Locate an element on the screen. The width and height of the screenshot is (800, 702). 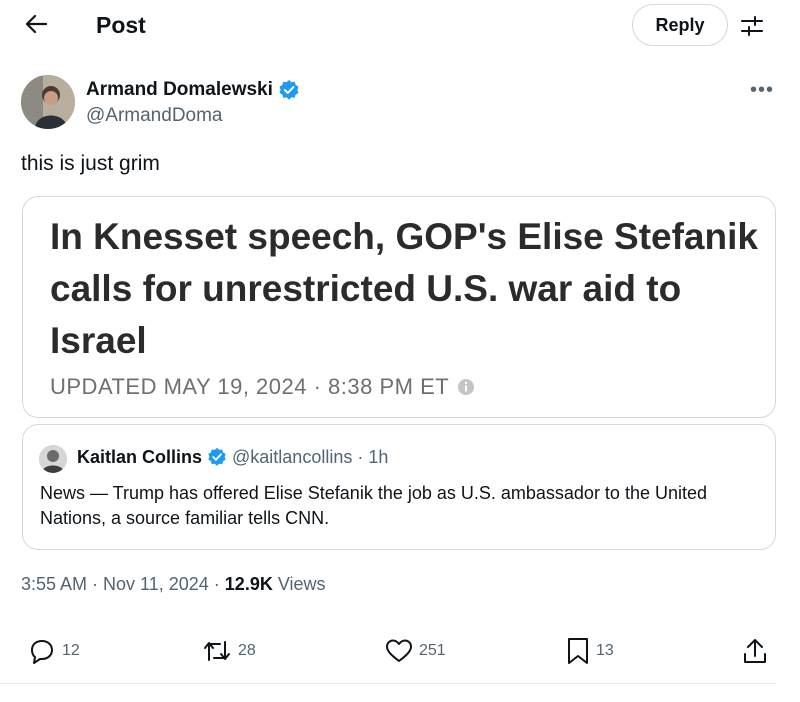
like-icon is located at coordinates (399, 650).